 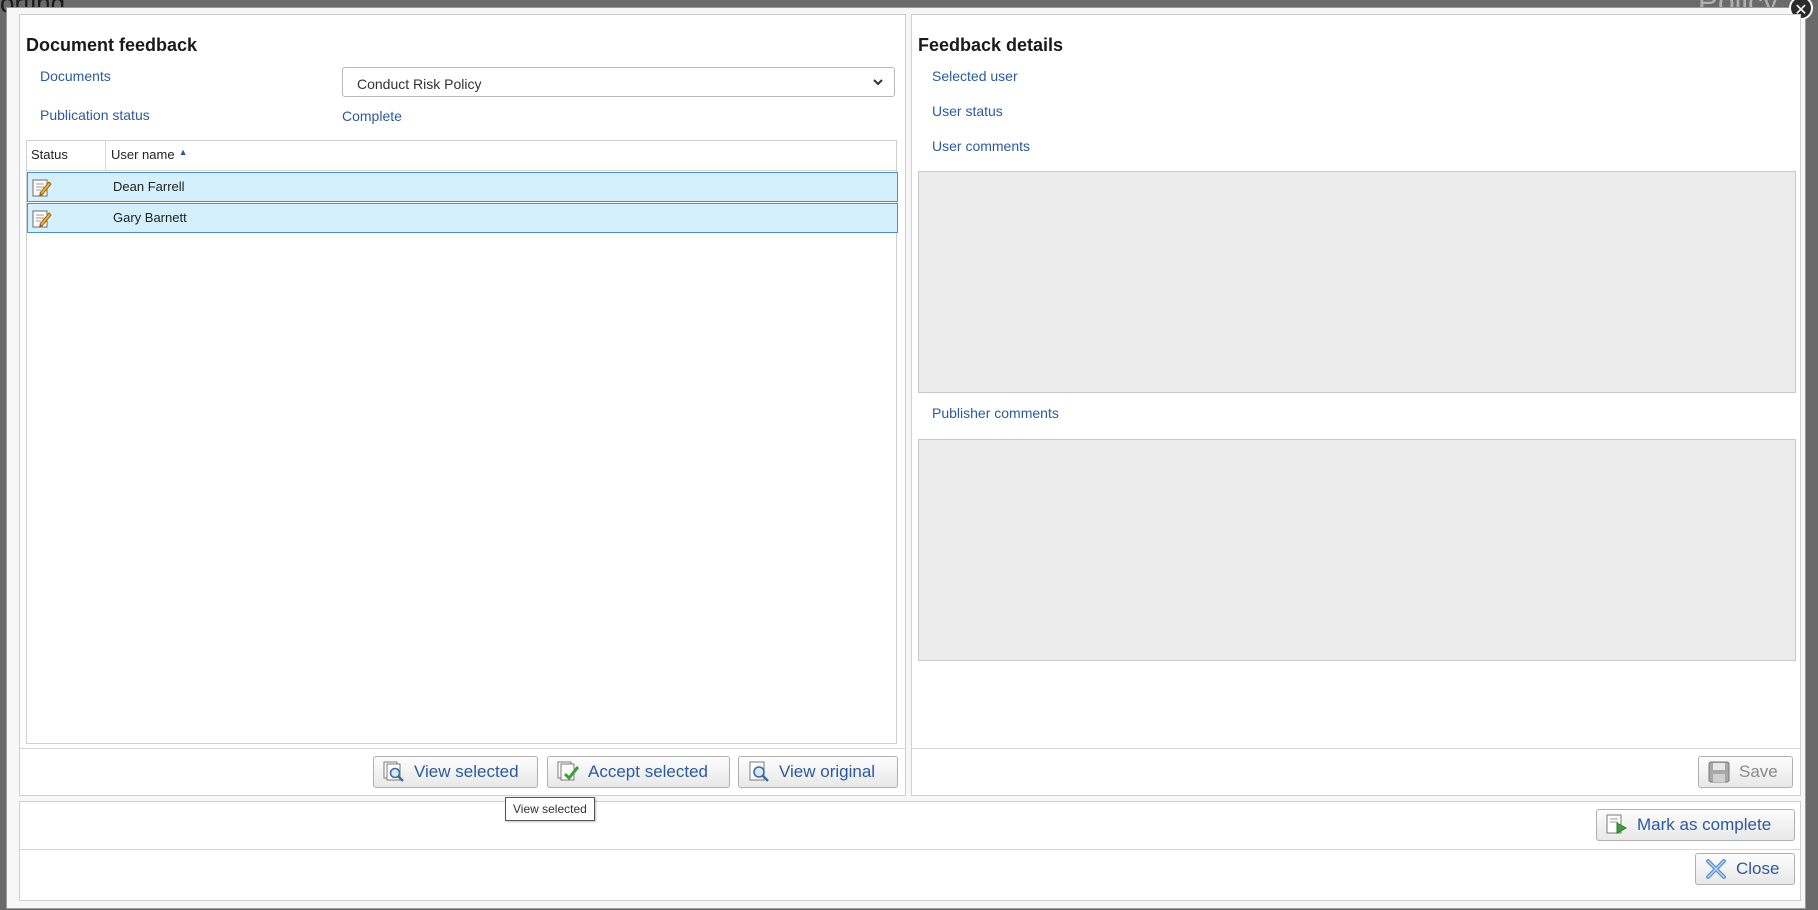 What do you see at coordinates (1758, 868) in the screenshot?
I see `close-label: Close` at bounding box center [1758, 868].